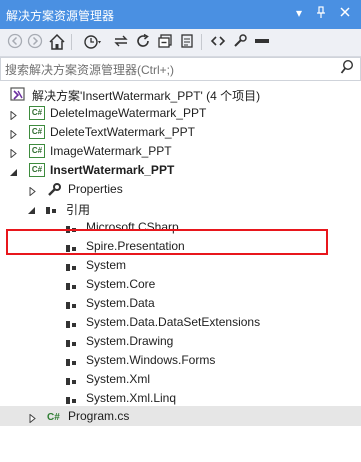 This screenshot has width=361, height=462. What do you see at coordinates (118, 379) in the screenshot?
I see `reference-label: System.Xml` at bounding box center [118, 379].